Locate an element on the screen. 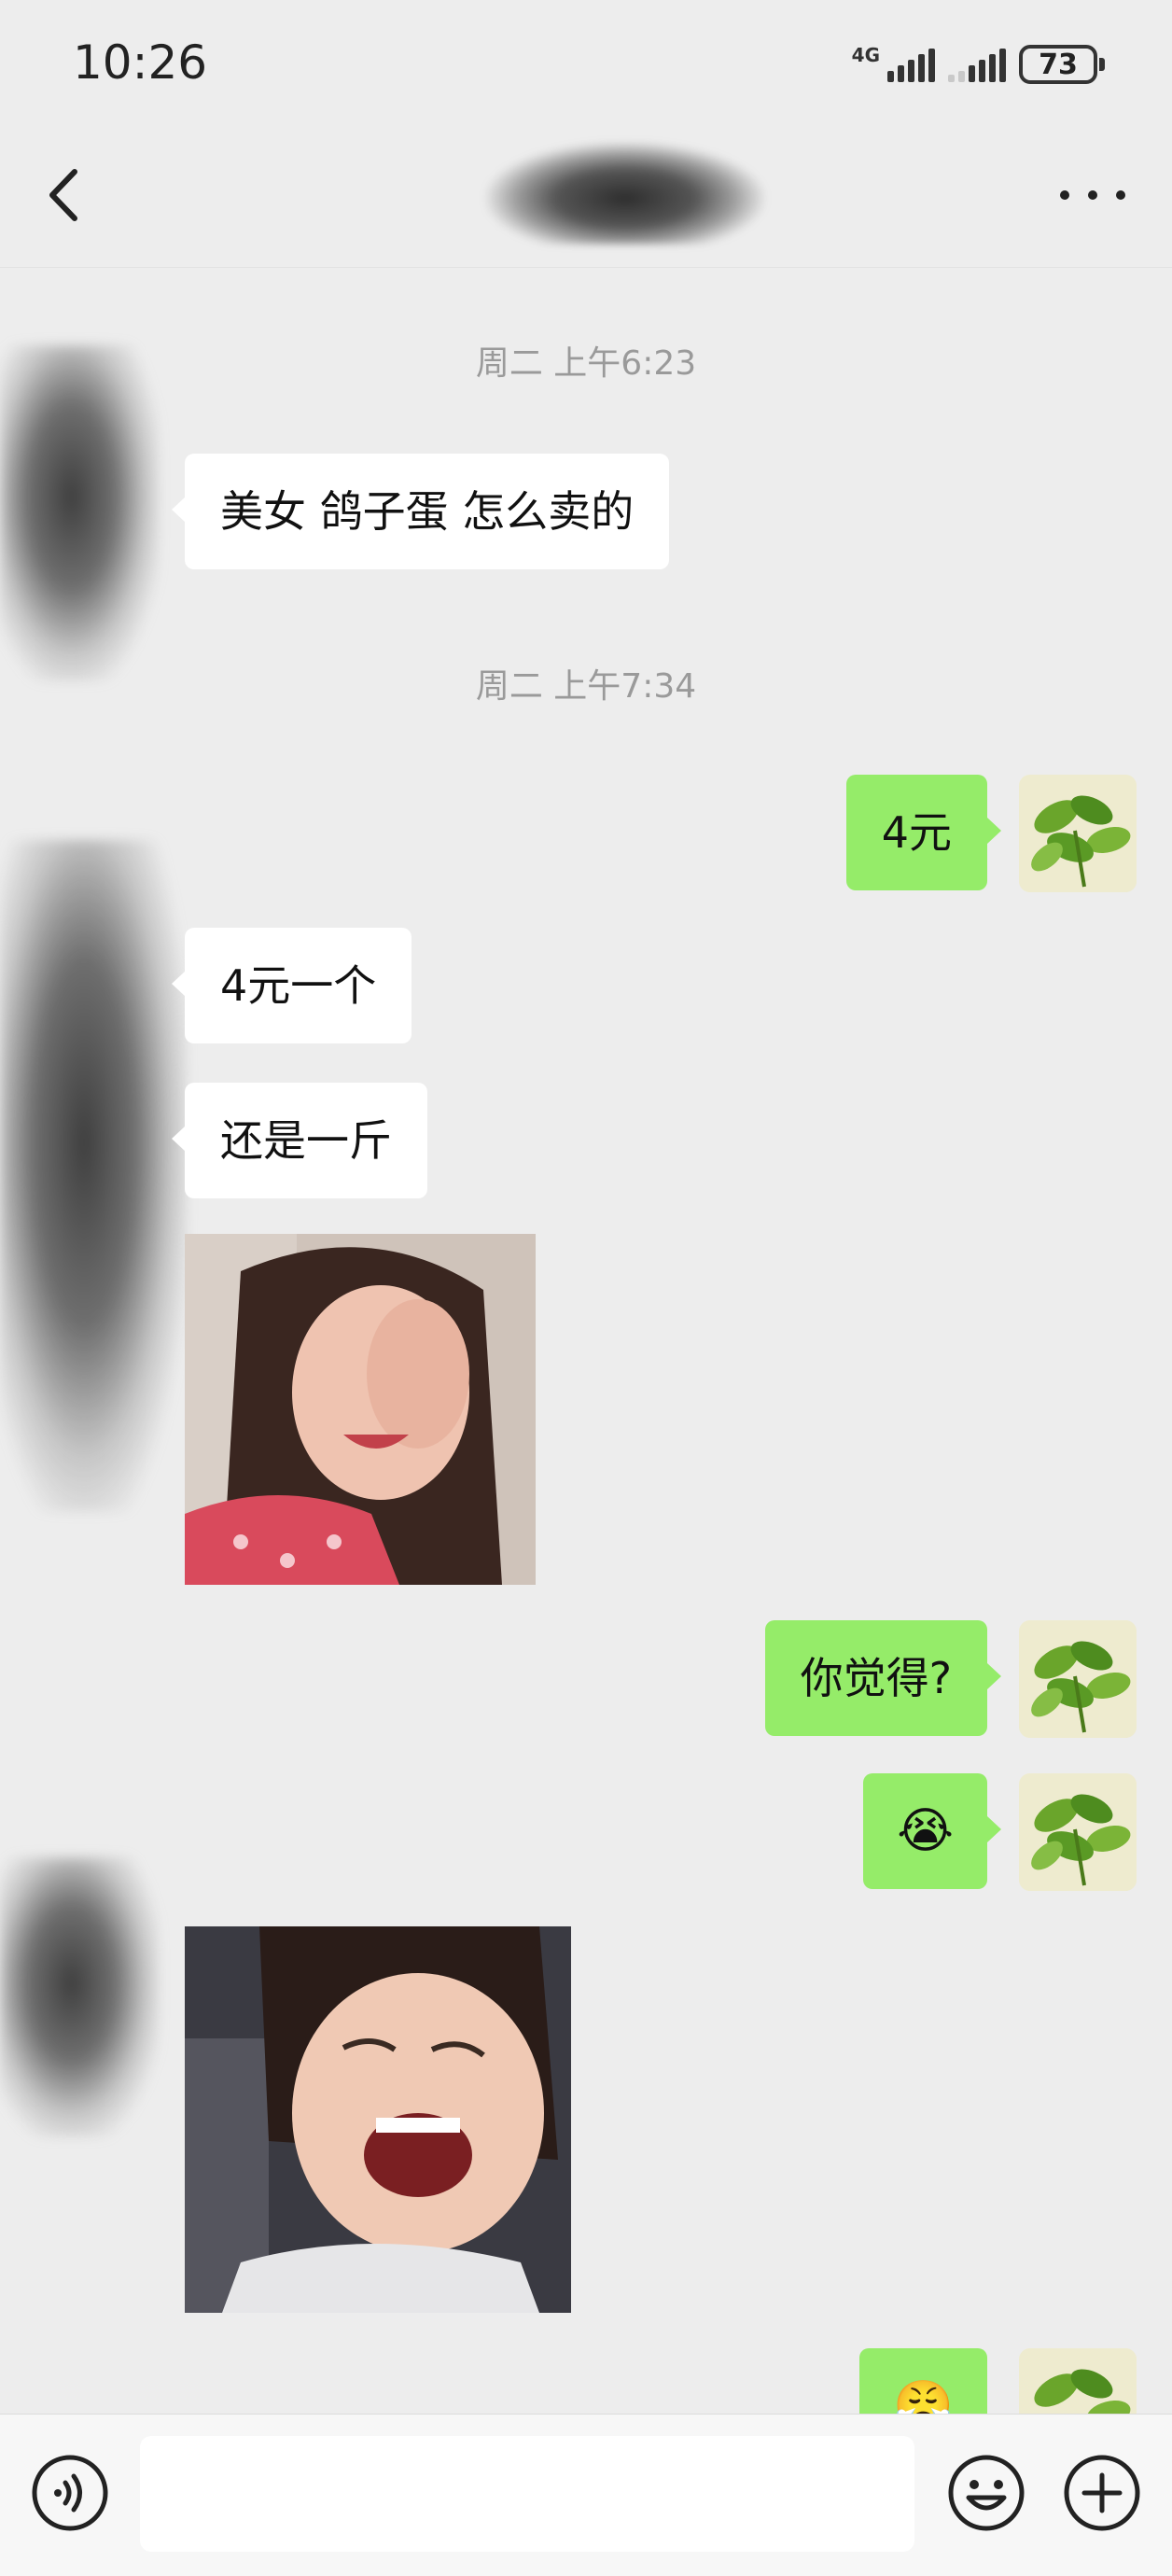  battery-level: 73 is located at coordinates (1058, 64).